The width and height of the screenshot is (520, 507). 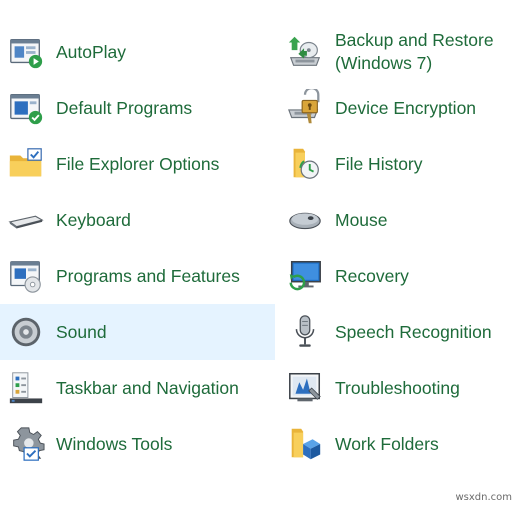 I want to click on item-label: Windows Tools, so click(x=114, y=443).